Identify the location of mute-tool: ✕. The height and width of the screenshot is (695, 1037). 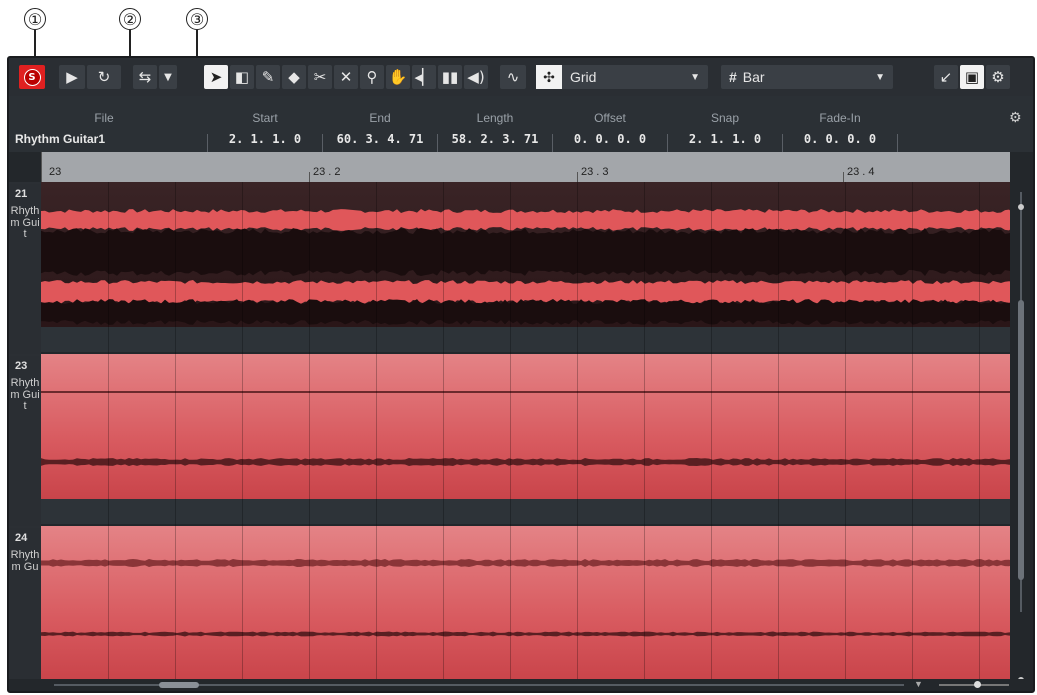
(346, 77).